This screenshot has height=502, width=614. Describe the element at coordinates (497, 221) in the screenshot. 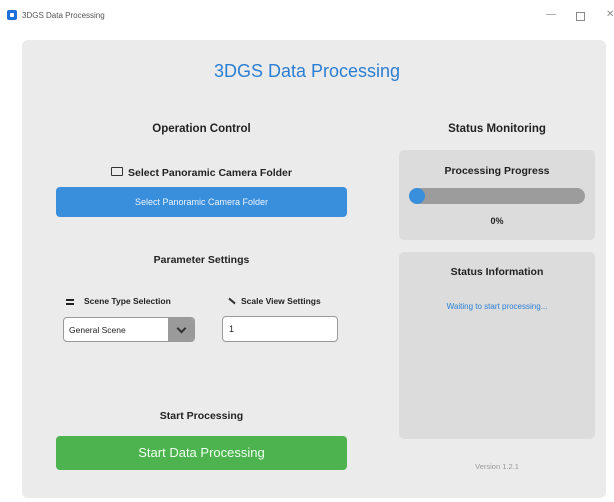

I see `progress-percent: 0%` at that location.